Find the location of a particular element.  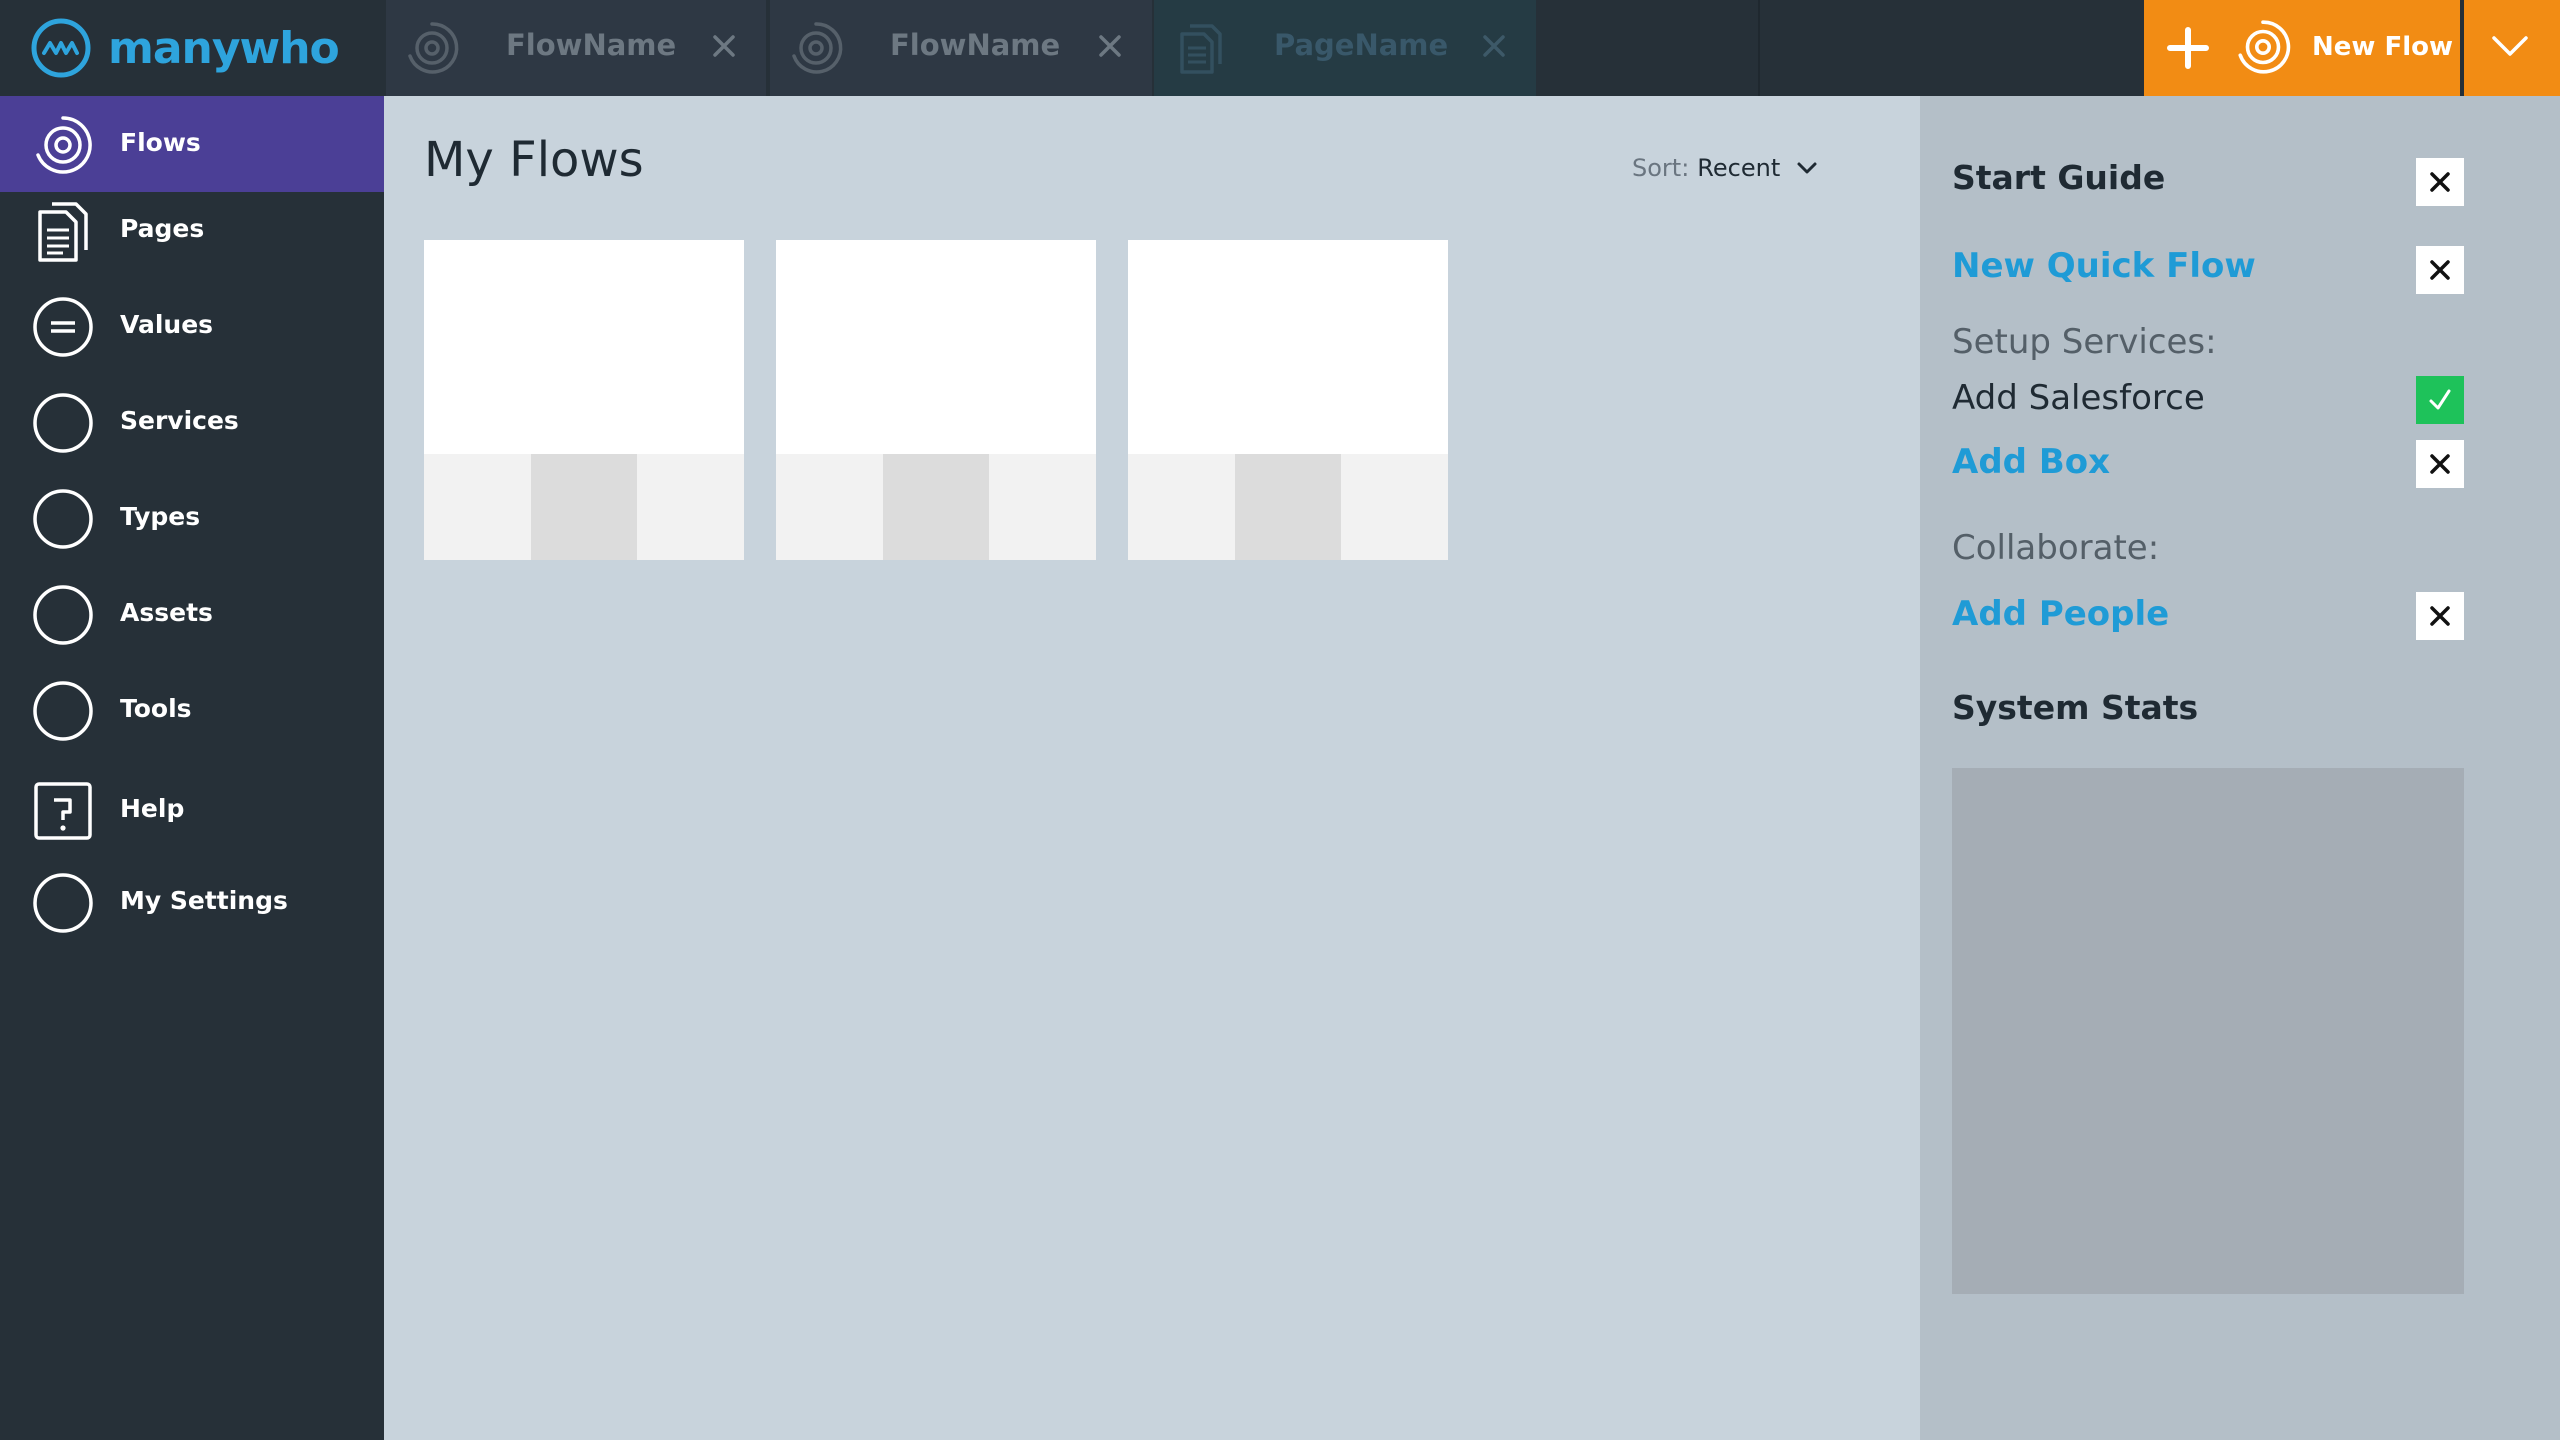

new-flow-label: New Flow is located at coordinates (2383, 47).